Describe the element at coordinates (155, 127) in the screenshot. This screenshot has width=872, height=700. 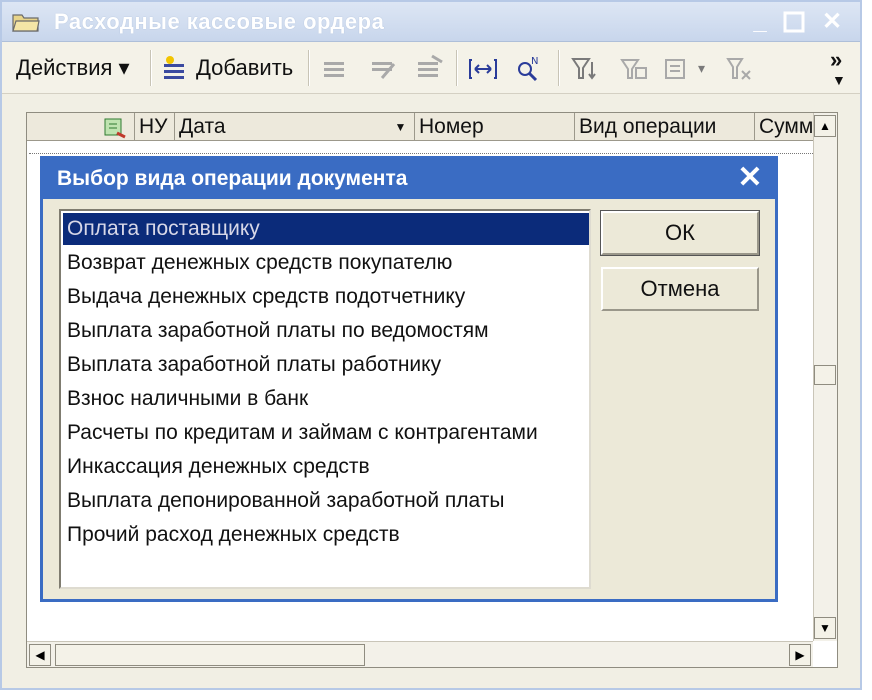
I see `column-header-nu: НУ` at that location.